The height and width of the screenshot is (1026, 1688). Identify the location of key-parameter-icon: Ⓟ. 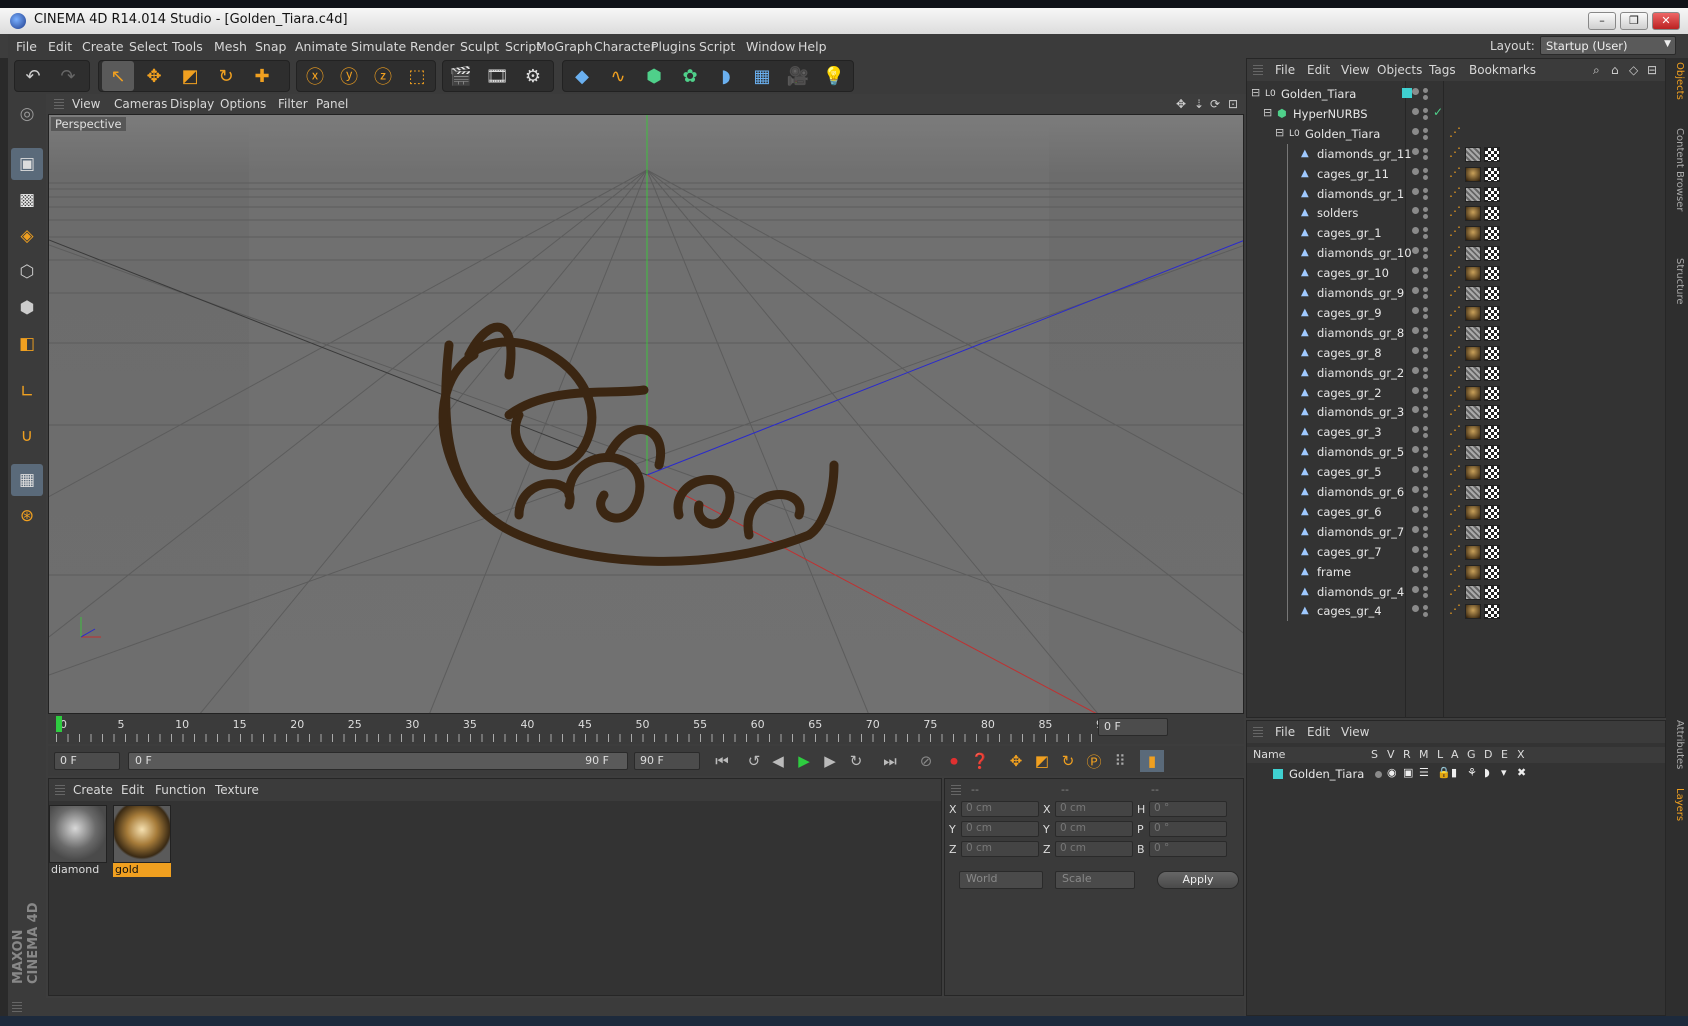
(1094, 761).